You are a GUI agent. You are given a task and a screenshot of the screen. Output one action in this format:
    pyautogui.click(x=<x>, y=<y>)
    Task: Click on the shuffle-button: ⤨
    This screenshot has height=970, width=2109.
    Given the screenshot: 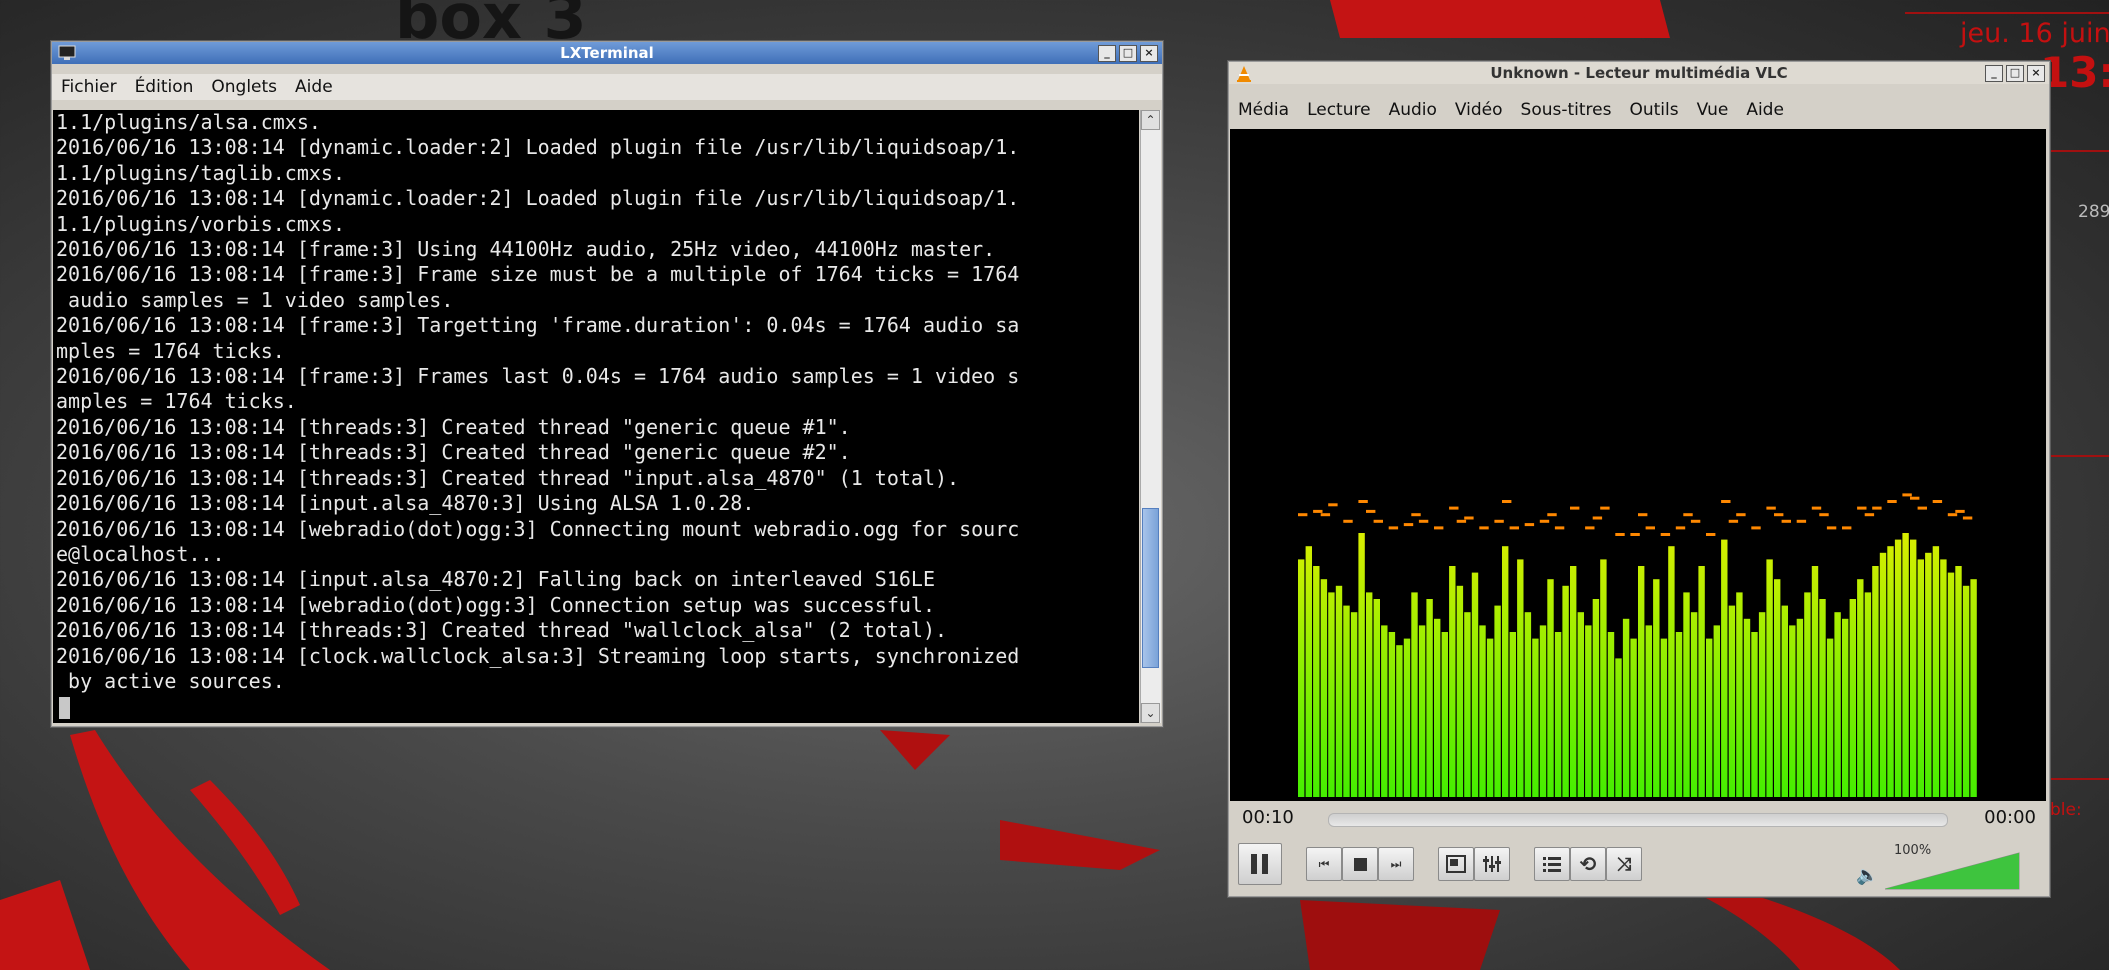 What is the action you would take?
    pyautogui.click(x=1624, y=864)
    